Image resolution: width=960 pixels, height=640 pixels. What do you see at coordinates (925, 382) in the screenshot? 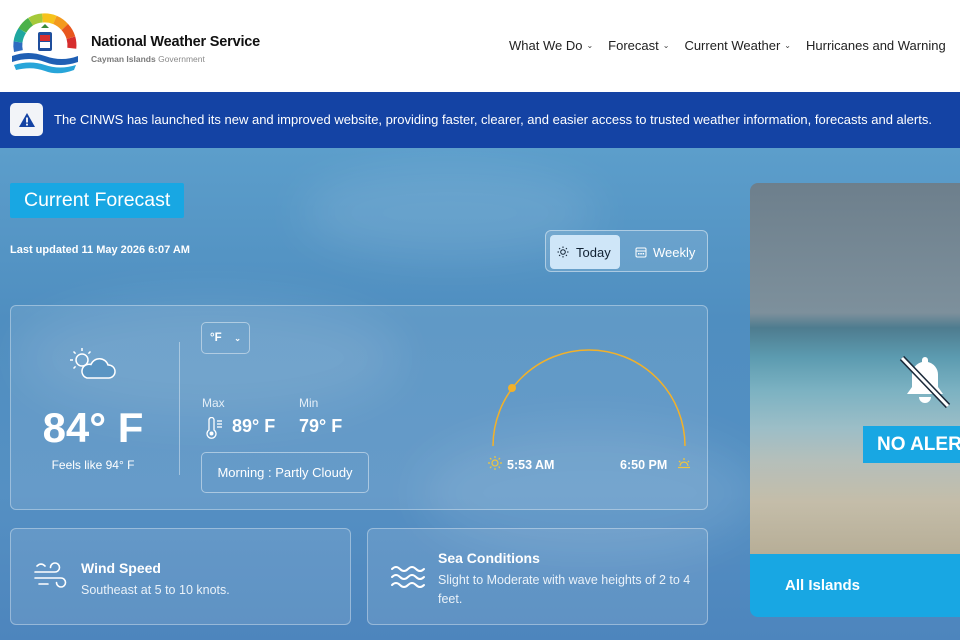
I see `bell-off-icon` at bounding box center [925, 382].